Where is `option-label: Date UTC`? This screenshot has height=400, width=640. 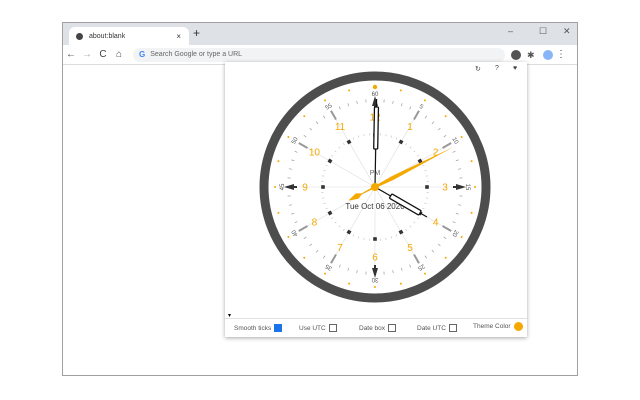
option-label: Date UTC is located at coordinates (431, 328).